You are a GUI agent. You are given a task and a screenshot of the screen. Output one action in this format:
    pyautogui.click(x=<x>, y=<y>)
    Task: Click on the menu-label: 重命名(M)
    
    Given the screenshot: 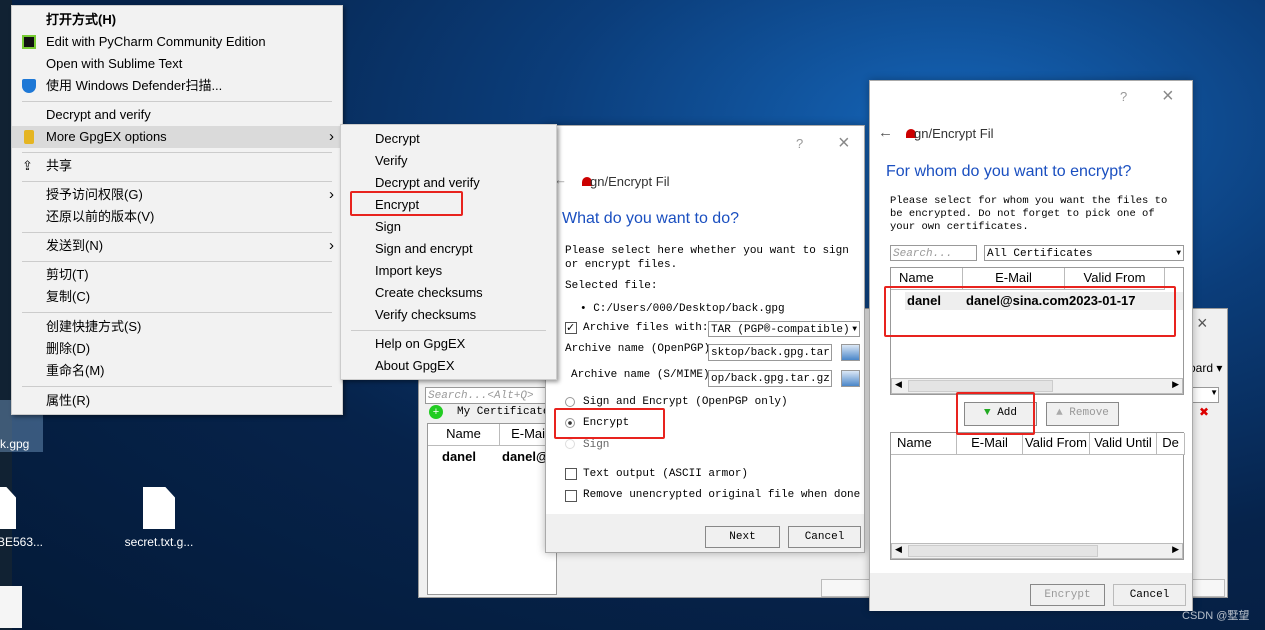 What is the action you would take?
    pyautogui.click(x=75, y=370)
    